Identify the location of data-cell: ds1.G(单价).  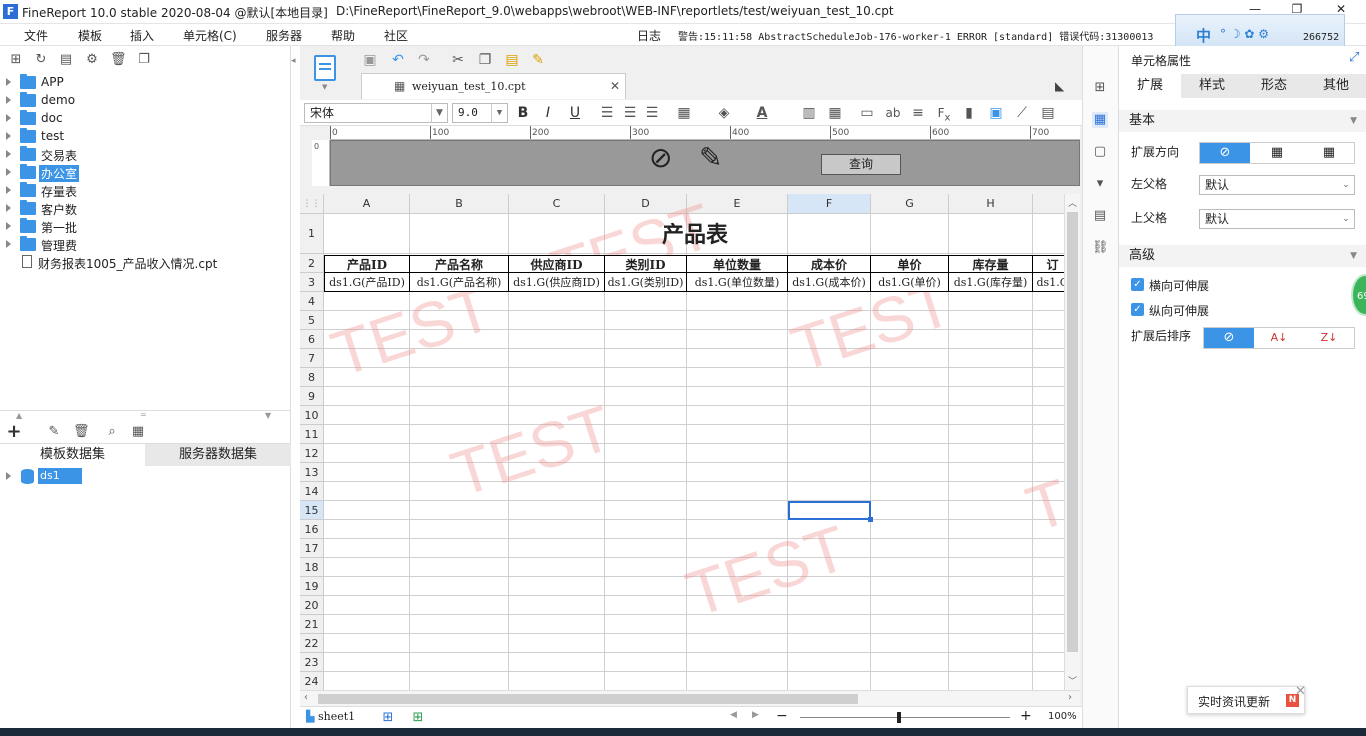
(910, 282).